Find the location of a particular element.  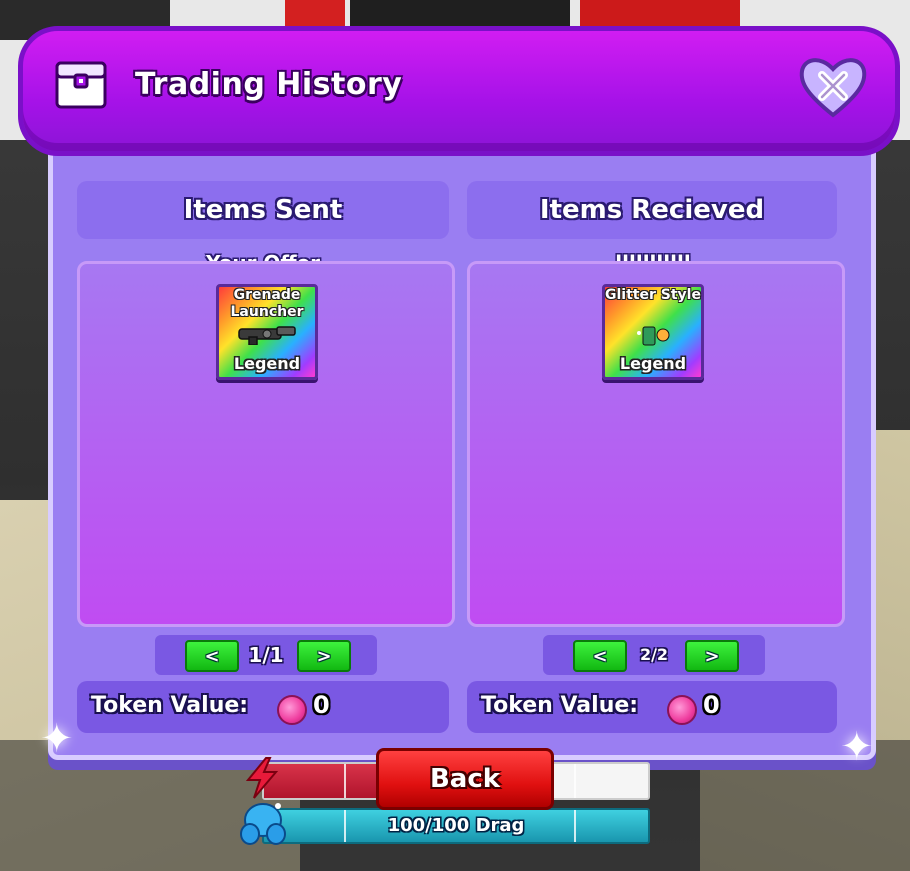

grenade-launcher-icon is located at coordinates (267, 335).